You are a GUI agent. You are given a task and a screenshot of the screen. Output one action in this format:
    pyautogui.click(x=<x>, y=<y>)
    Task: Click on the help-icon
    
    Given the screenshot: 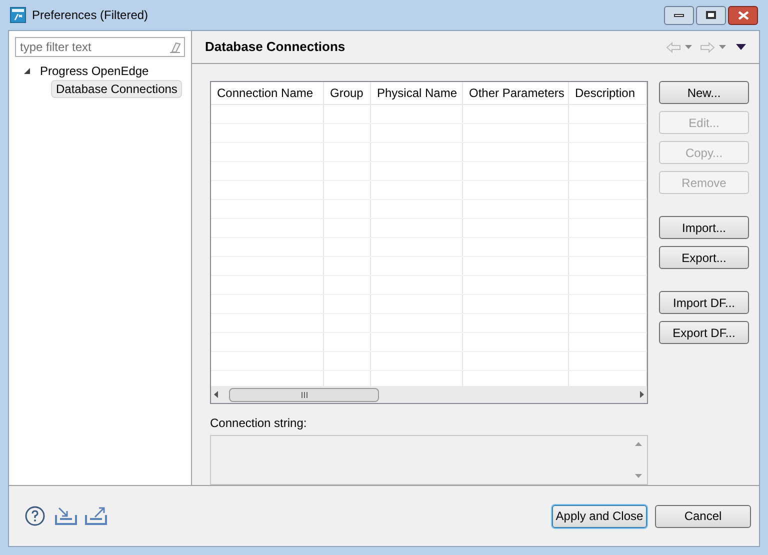 What is the action you would take?
    pyautogui.click(x=35, y=516)
    